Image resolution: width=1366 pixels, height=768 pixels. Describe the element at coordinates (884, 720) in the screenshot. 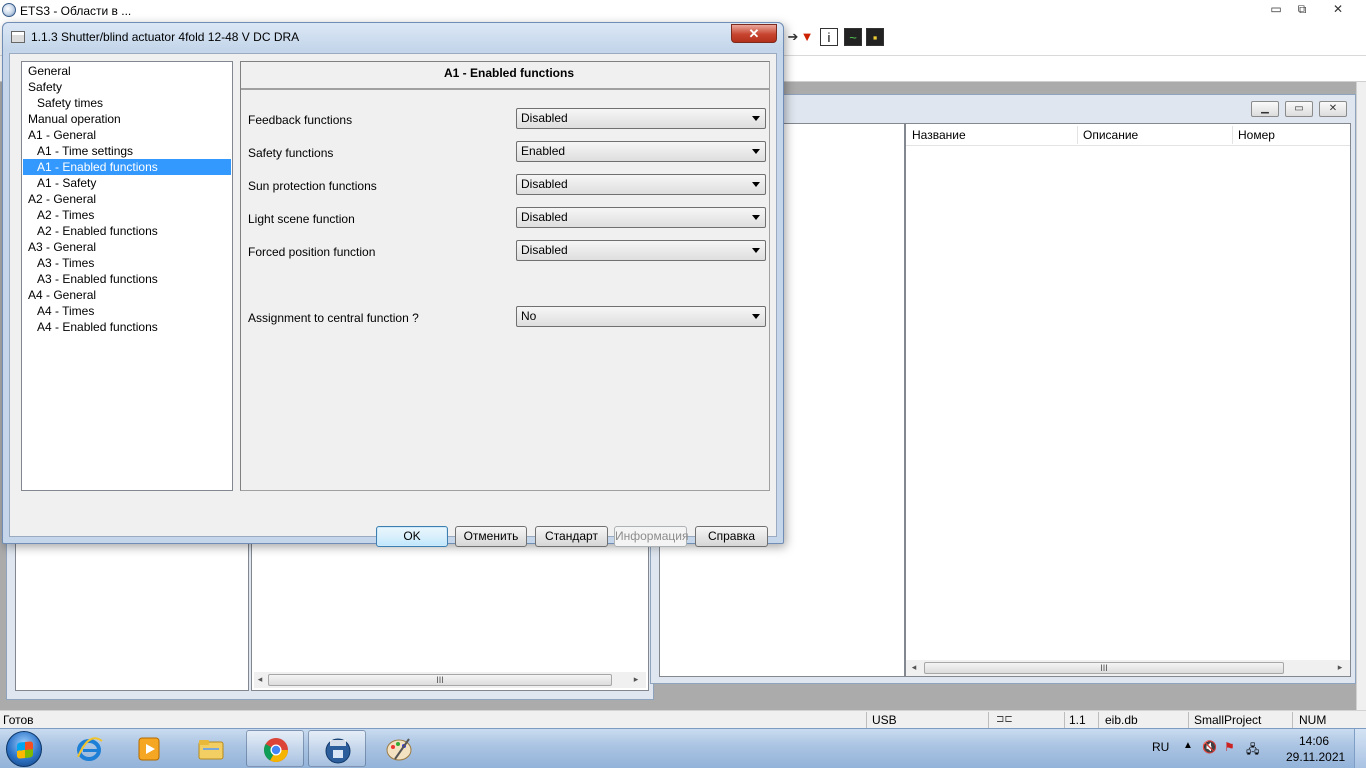

I see `status-interface: USB` at that location.